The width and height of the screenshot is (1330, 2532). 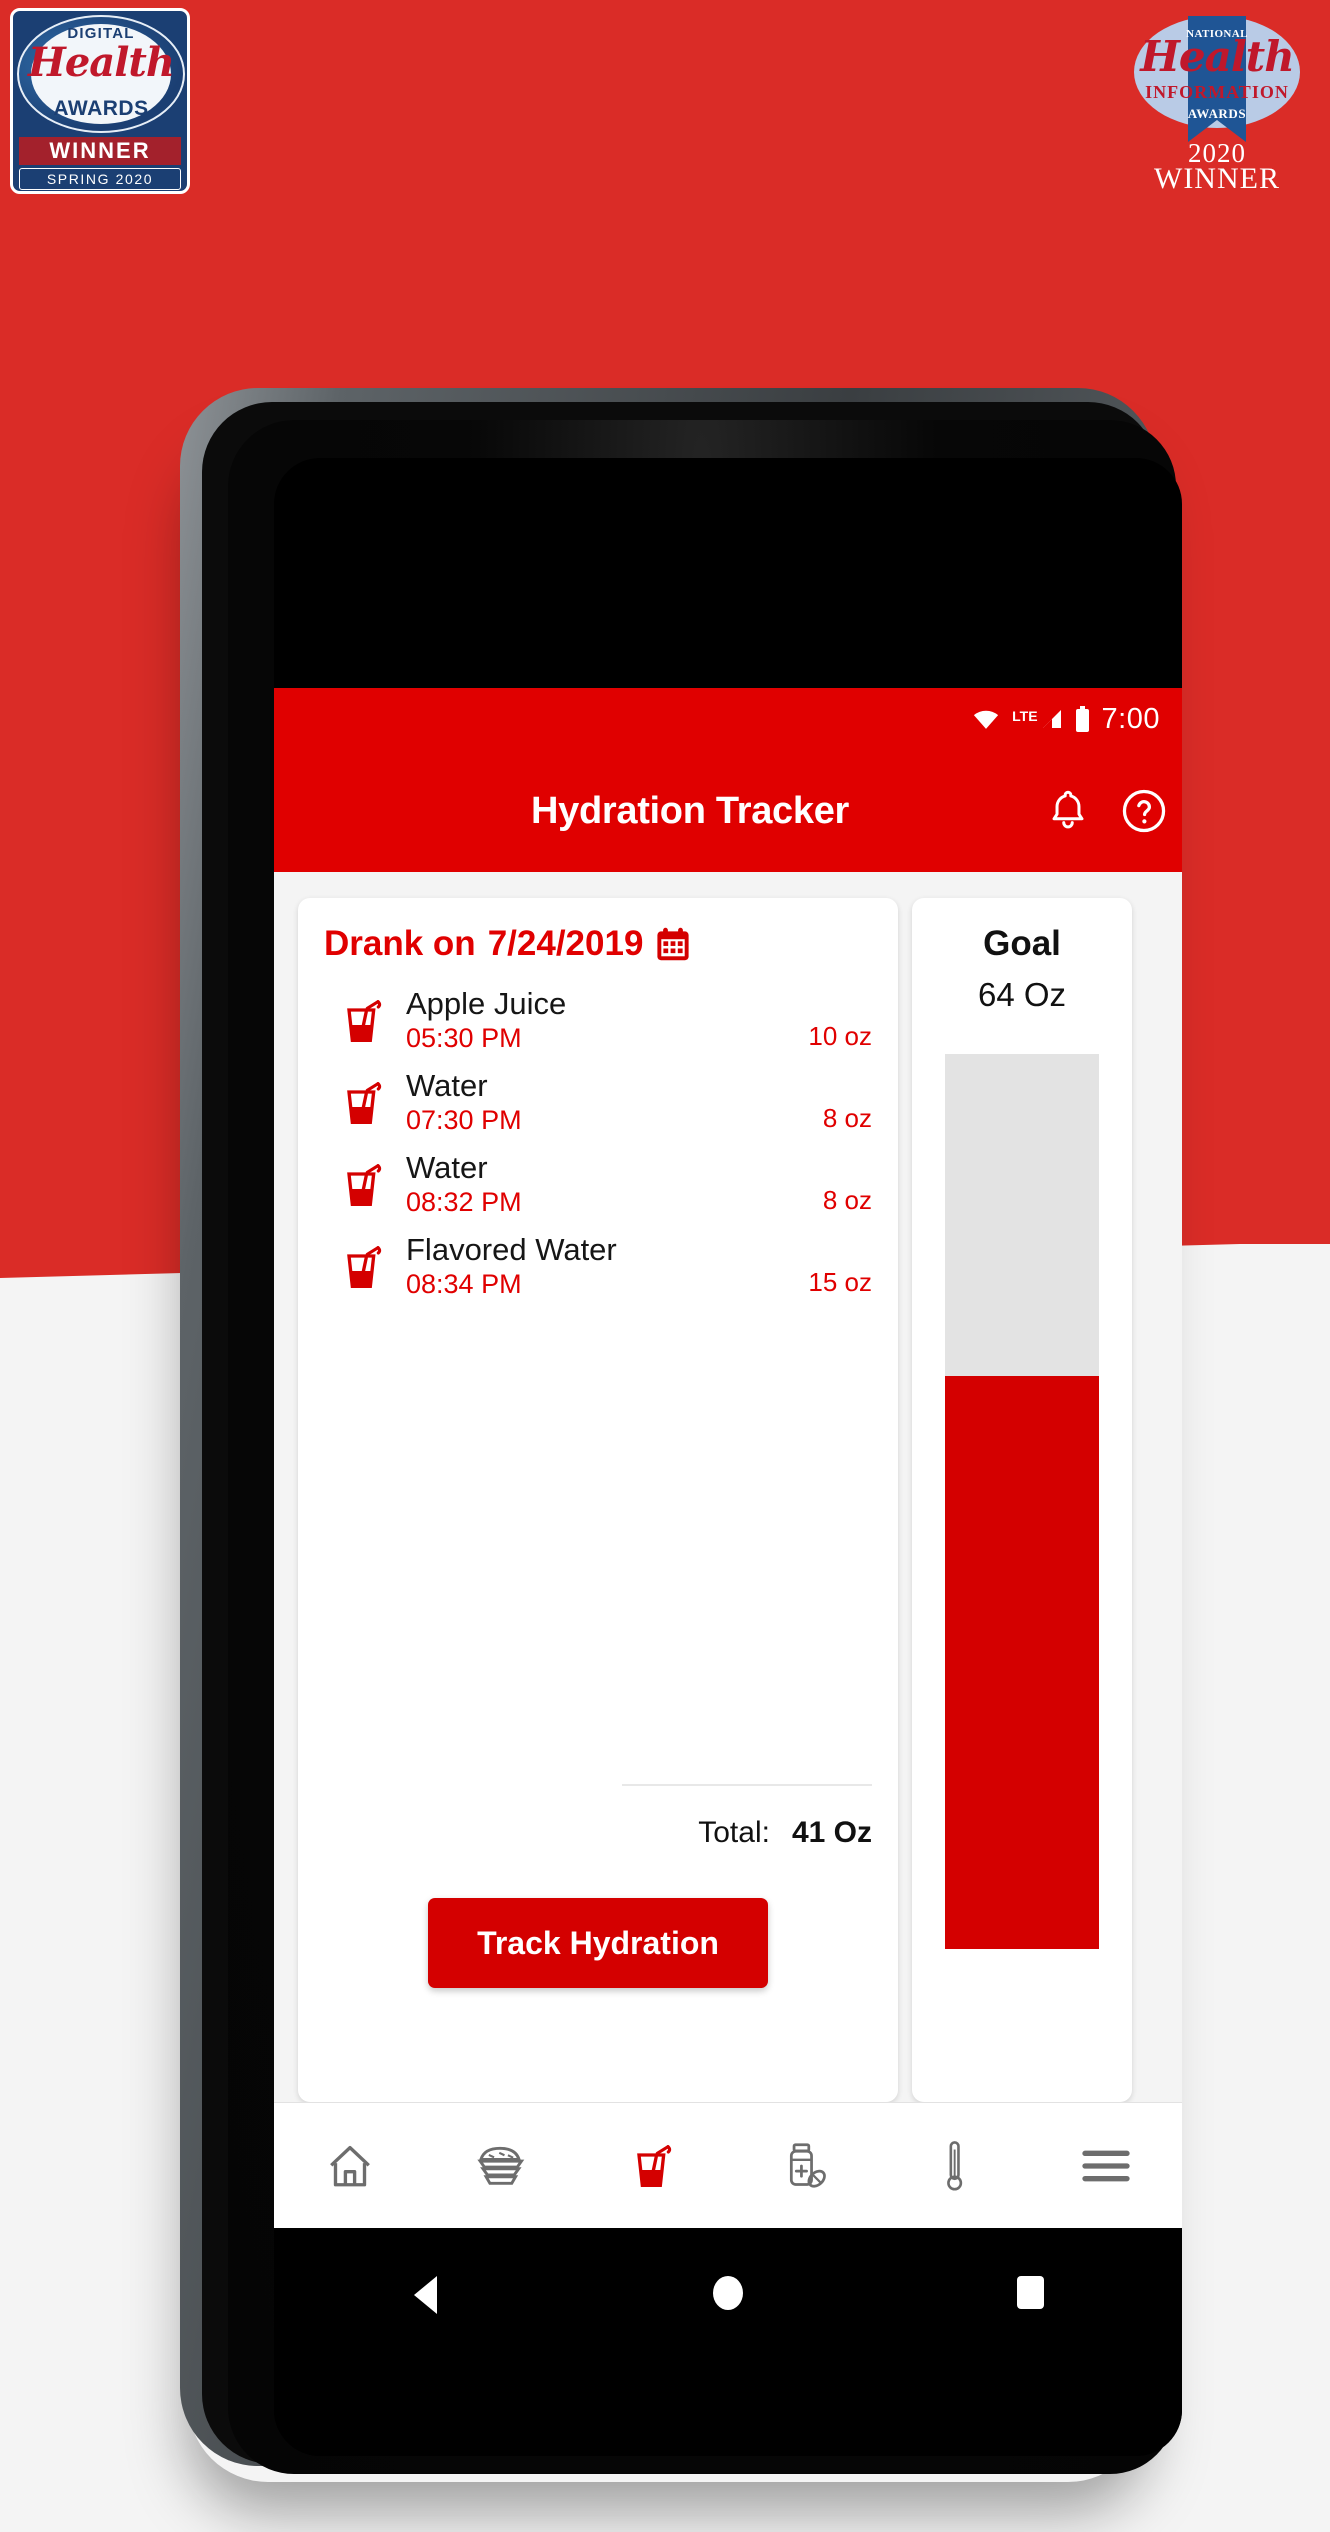 What do you see at coordinates (831, 1832) in the screenshot?
I see `total-value: 41 Oz` at bounding box center [831, 1832].